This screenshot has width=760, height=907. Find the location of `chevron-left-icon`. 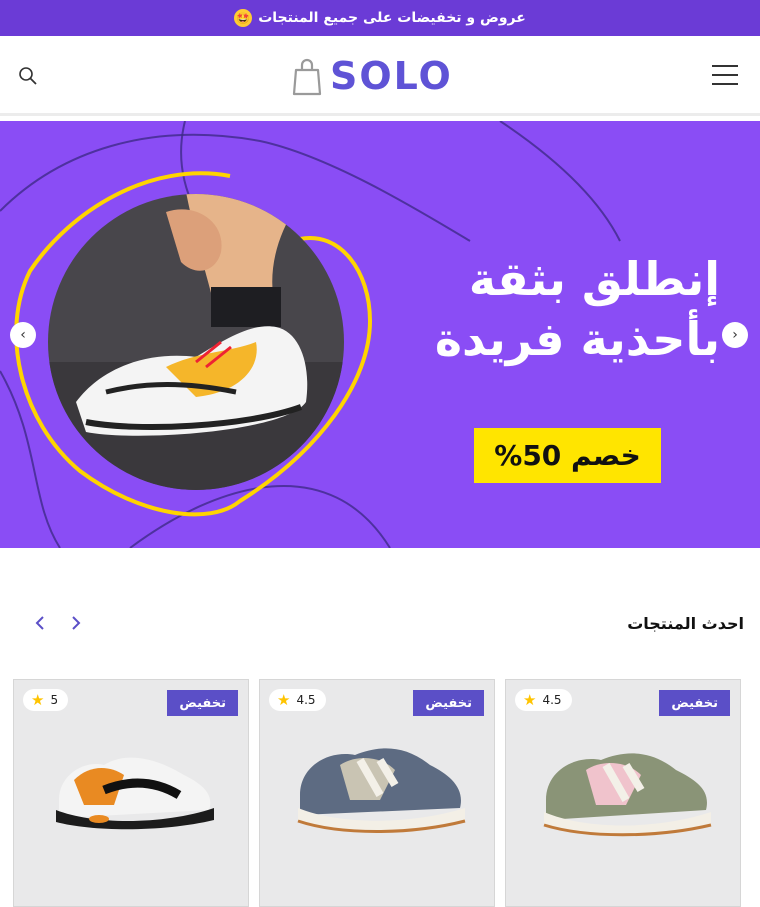

chevron-left-icon is located at coordinates (39, 623).